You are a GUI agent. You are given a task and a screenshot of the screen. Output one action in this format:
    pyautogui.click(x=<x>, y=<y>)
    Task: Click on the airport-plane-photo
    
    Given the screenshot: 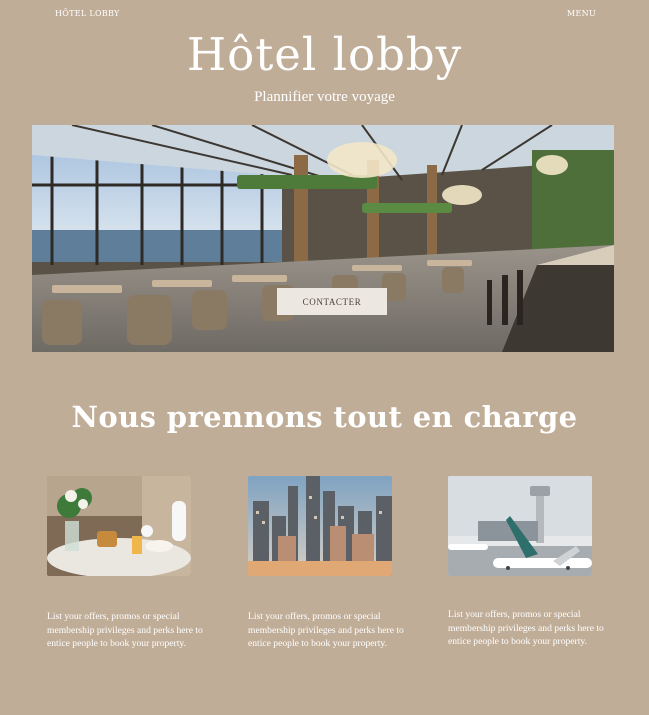 What is the action you would take?
    pyautogui.click(x=520, y=526)
    